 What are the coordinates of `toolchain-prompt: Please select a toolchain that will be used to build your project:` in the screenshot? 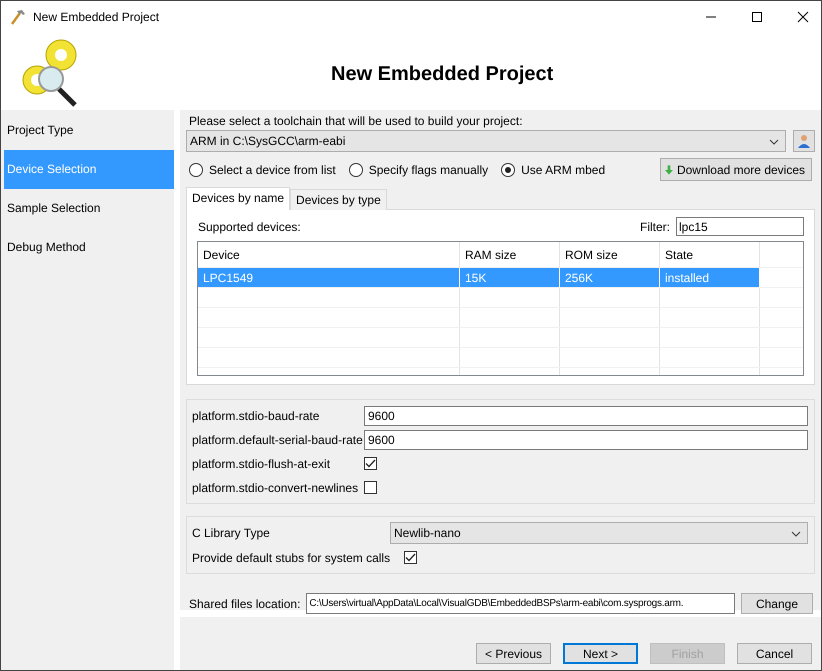 It's located at (356, 121).